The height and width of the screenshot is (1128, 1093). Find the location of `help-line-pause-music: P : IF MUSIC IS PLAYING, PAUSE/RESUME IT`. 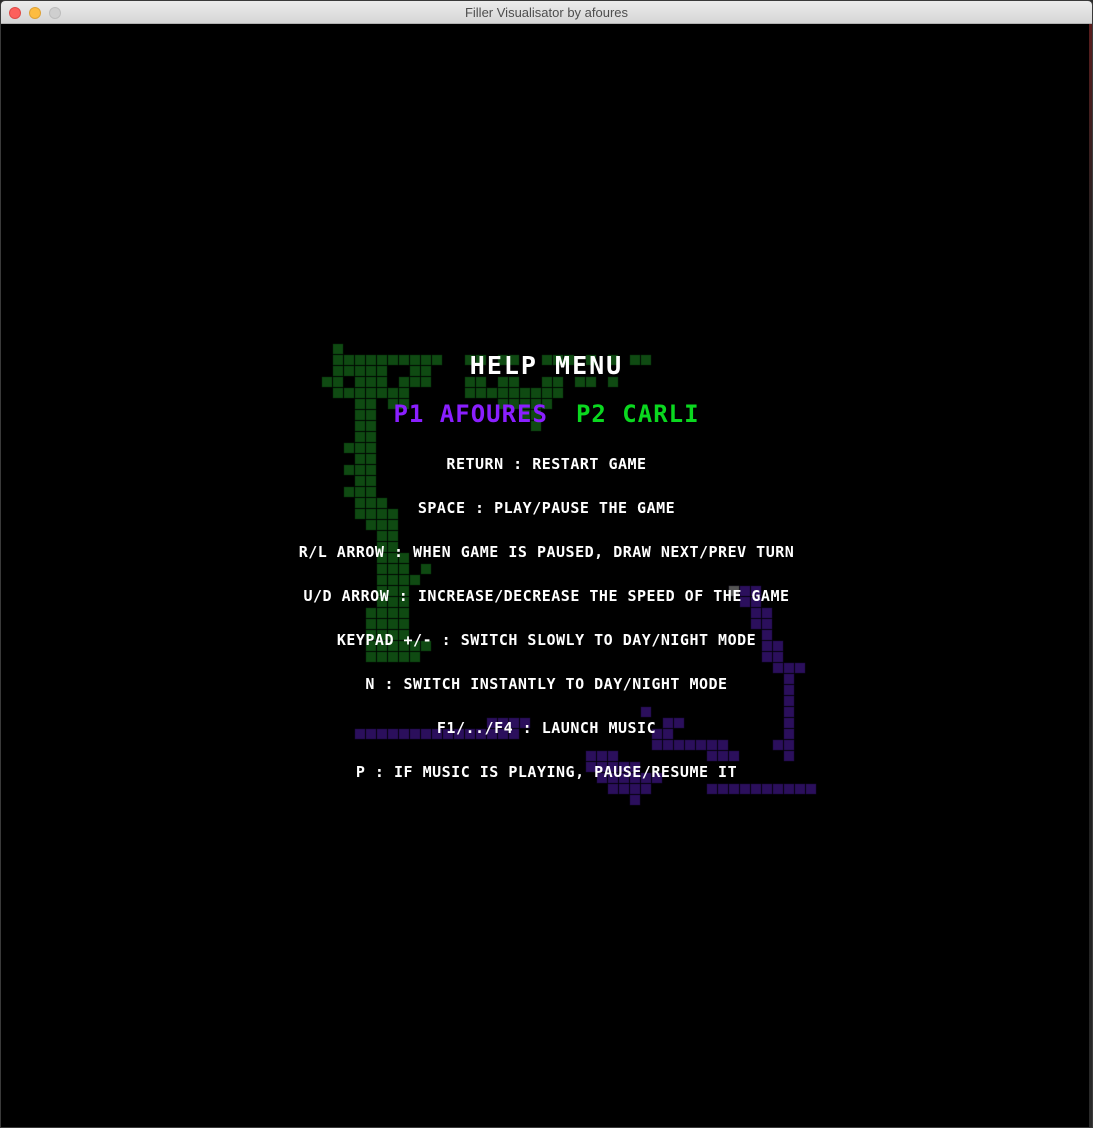

help-line-pause-music: P : IF MUSIC IS PLAYING, PAUSE/RESUME IT is located at coordinates (546, 772).